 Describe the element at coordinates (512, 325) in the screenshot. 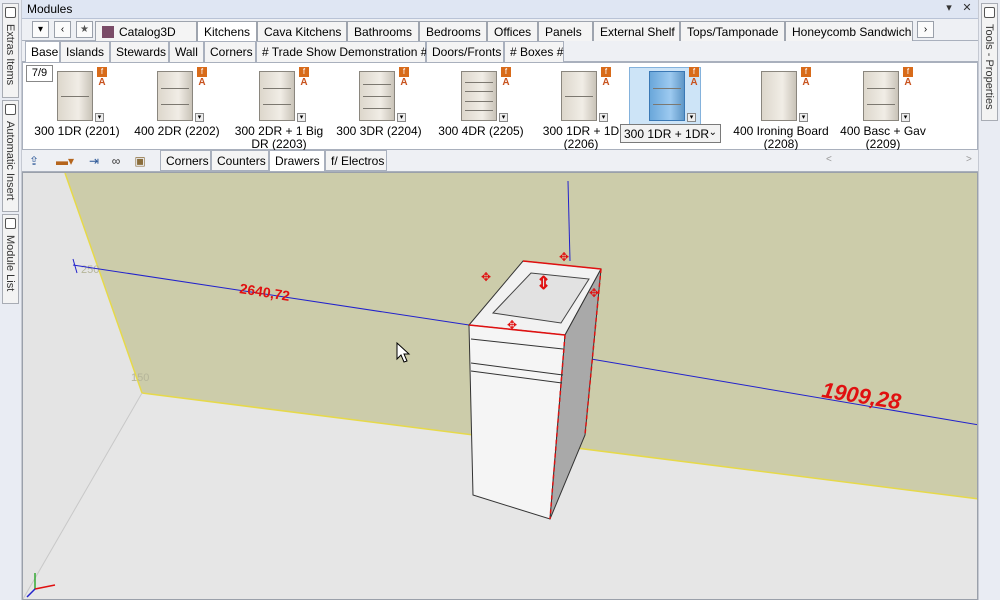

I see `move-handle-front-icon: ✥` at that location.